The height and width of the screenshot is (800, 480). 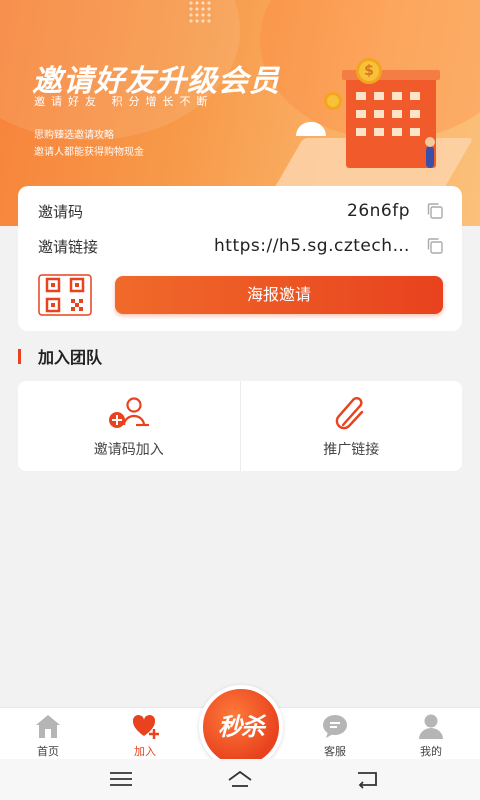 I want to click on banner-subtitle: 邀请好友 积分增长不断, so click(x=124, y=101).